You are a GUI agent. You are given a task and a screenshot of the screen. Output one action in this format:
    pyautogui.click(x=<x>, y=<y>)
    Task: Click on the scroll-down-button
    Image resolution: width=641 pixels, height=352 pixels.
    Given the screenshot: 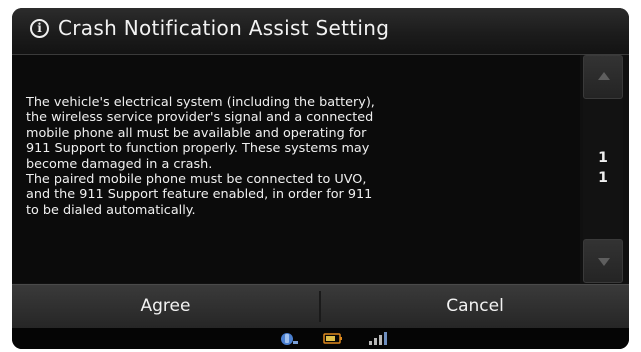 What is the action you would take?
    pyautogui.click(x=603, y=261)
    